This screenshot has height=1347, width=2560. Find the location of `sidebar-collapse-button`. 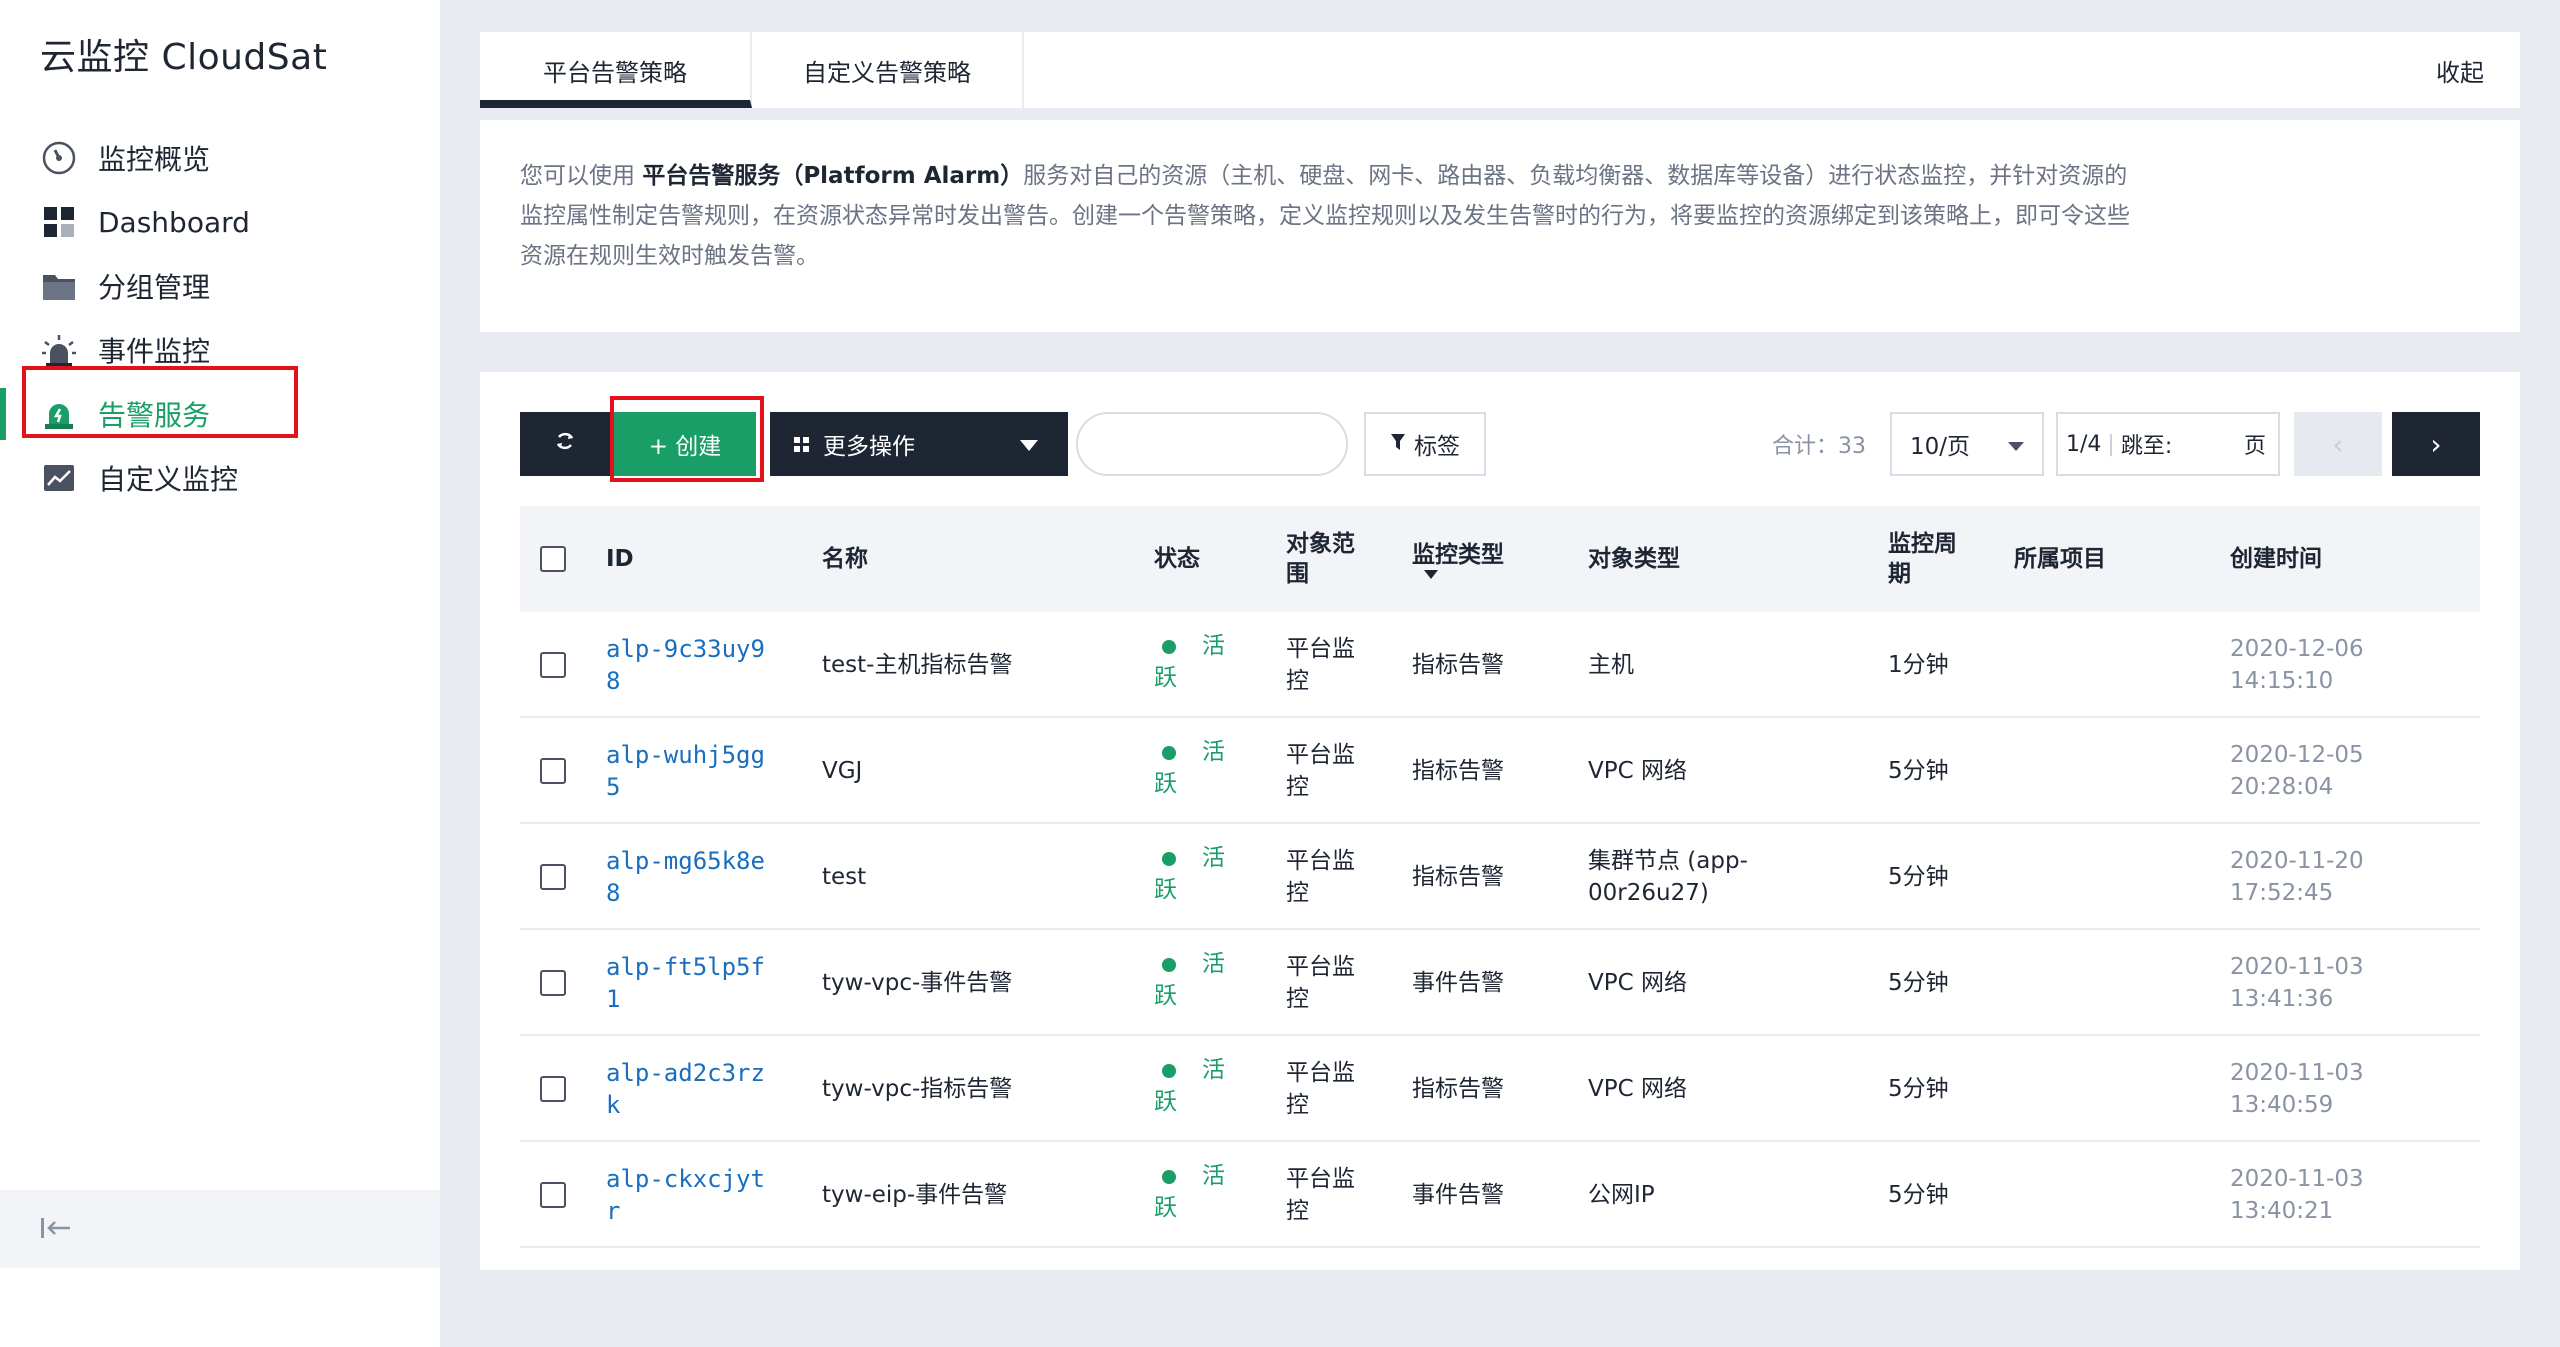

sidebar-collapse-button is located at coordinates (220, 1229).